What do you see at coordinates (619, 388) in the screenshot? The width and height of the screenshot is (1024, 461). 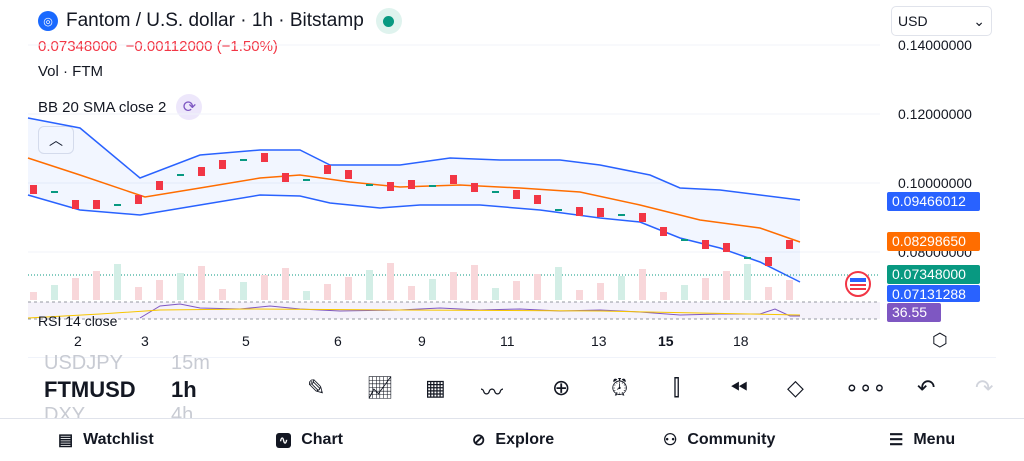 I see `alarm-icon: ⏰︎` at bounding box center [619, 388].